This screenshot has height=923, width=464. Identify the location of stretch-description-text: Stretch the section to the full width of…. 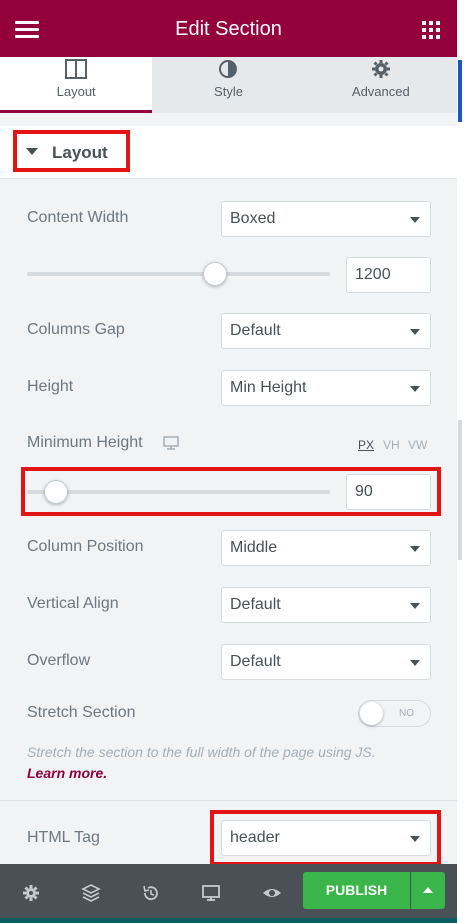
(201, 752).